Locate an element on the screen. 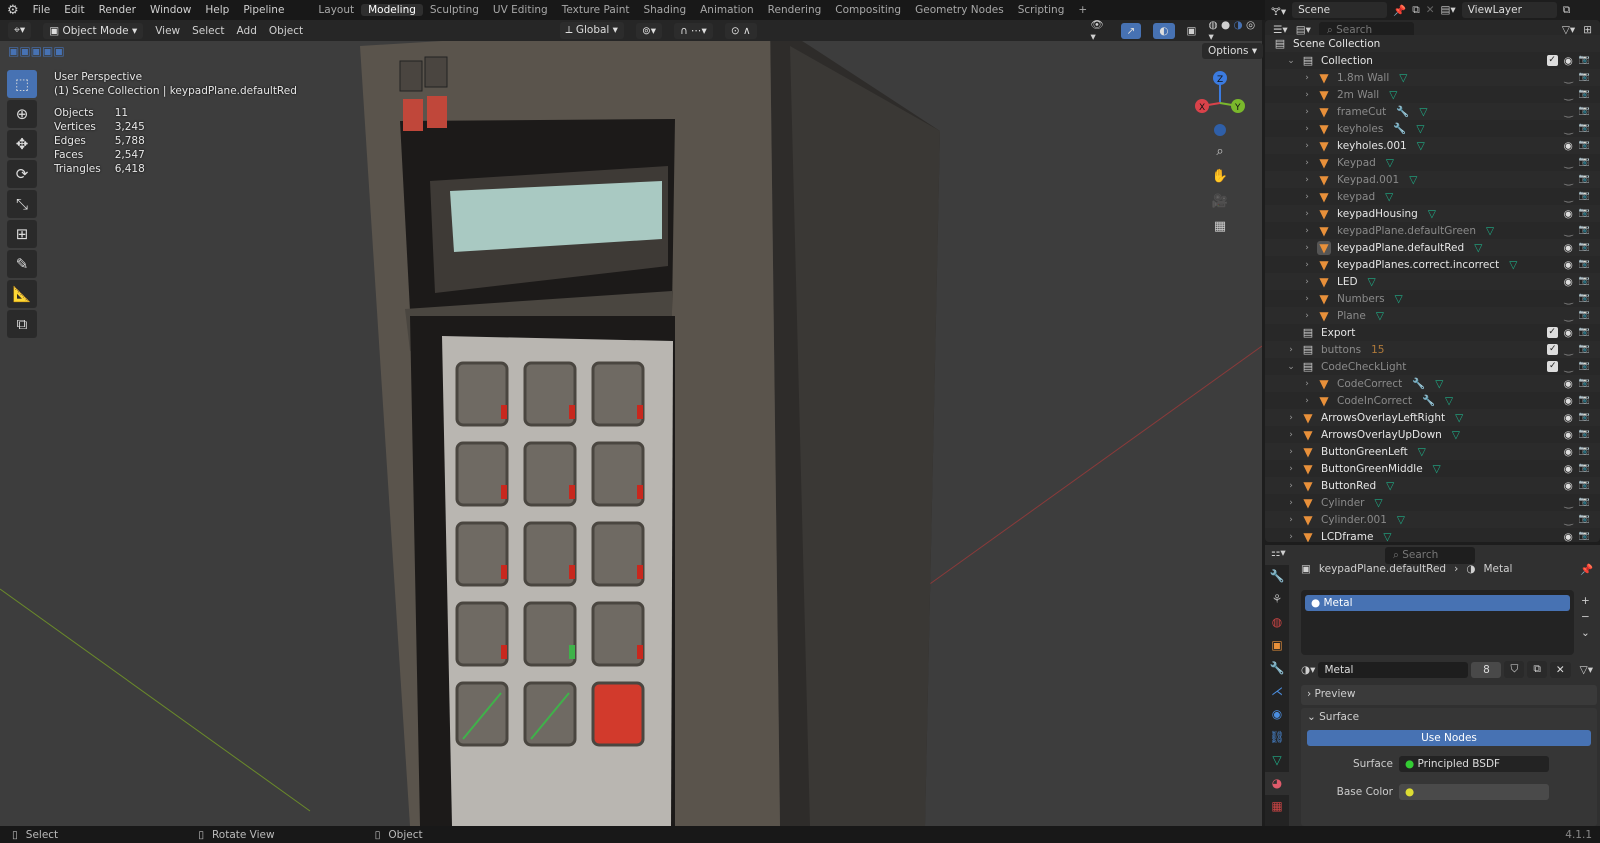 The image size is (1600, 843). outliner-item: › ▼ keyholes.001 ▽ ◉ 📷 is located at coordinates (1432, 145).